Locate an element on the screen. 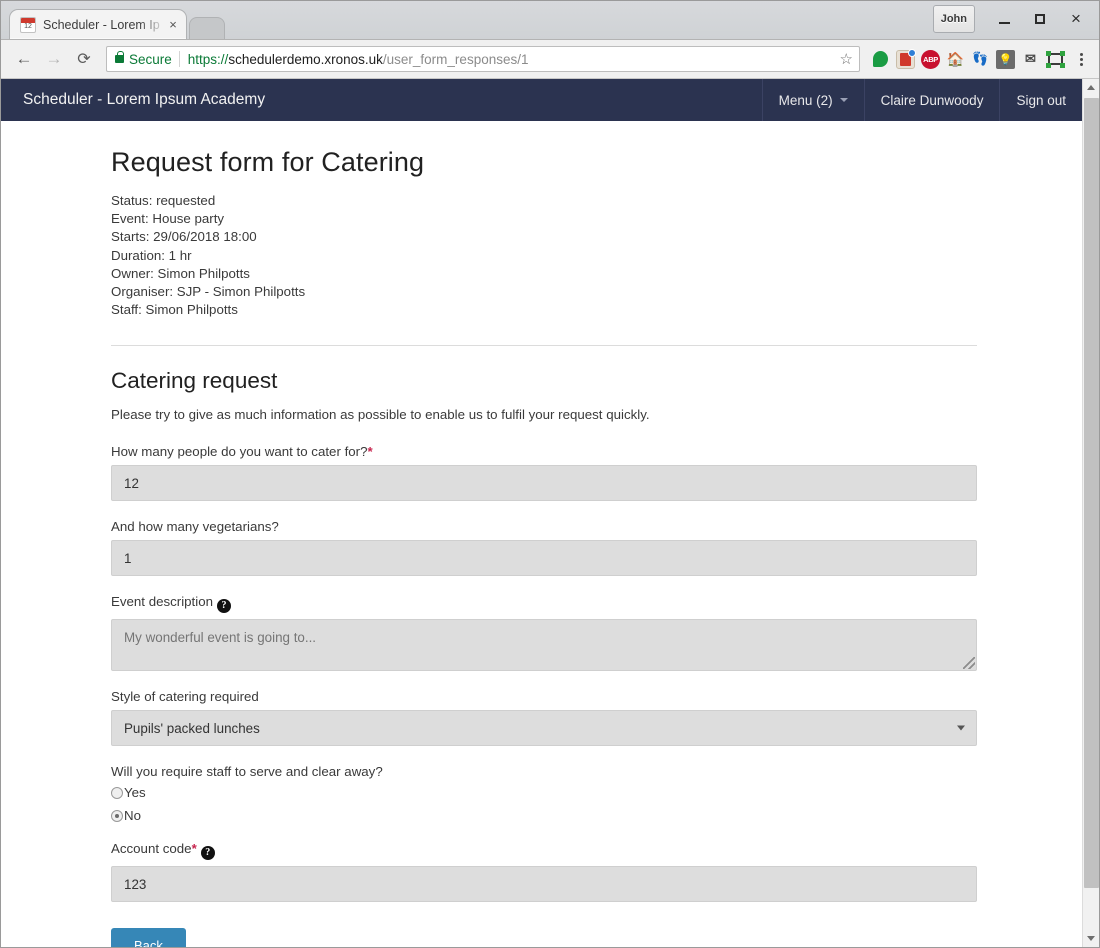  forward-navigation-button: → is located at coordinates (54, 59).